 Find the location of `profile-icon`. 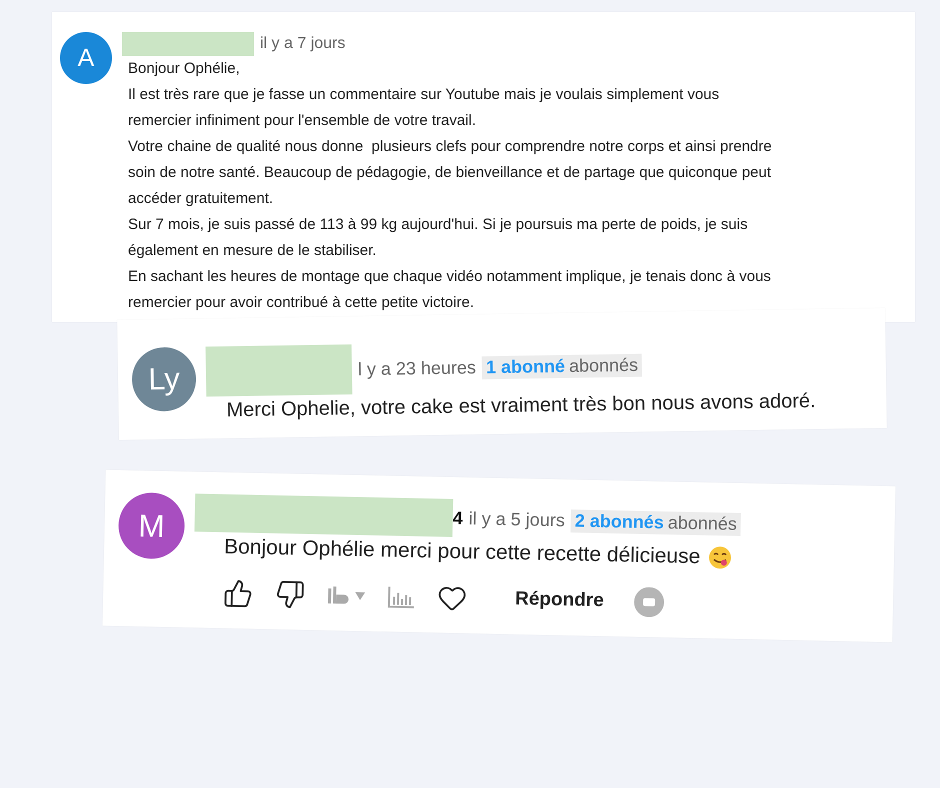

profile-icon is located at coordinates (648, 602).